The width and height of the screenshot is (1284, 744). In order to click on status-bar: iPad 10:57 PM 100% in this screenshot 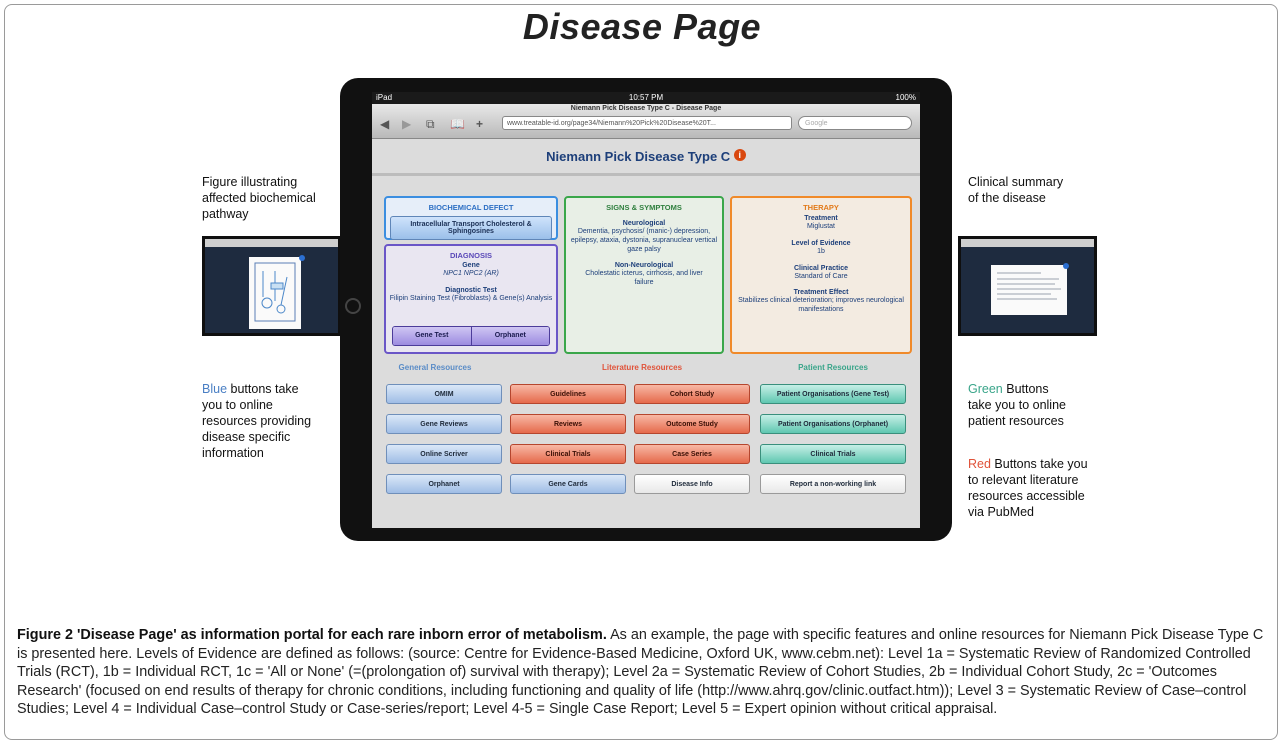, I will do `click(646, 98)`.